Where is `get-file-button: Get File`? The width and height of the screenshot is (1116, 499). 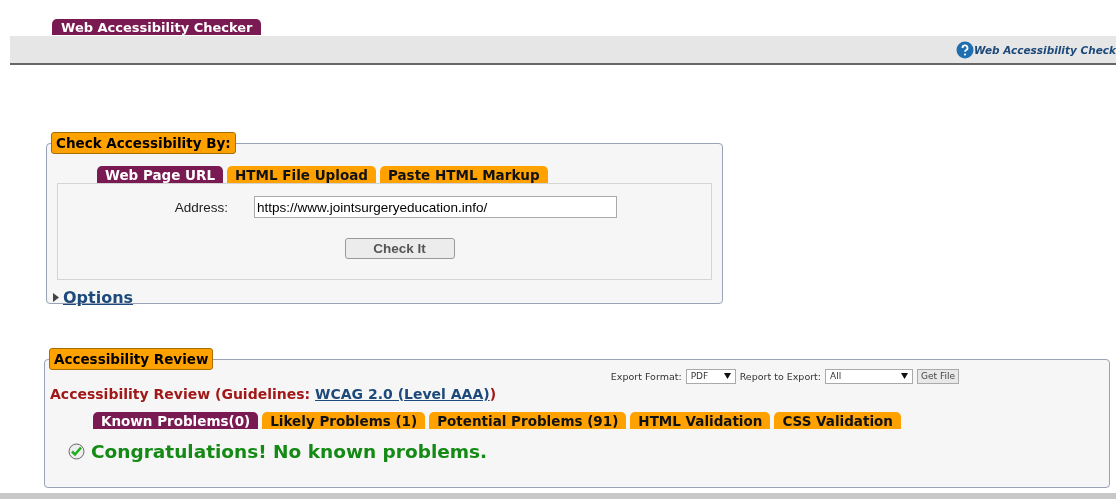
get-file-button: Get File is located at coordinates (938, 376).